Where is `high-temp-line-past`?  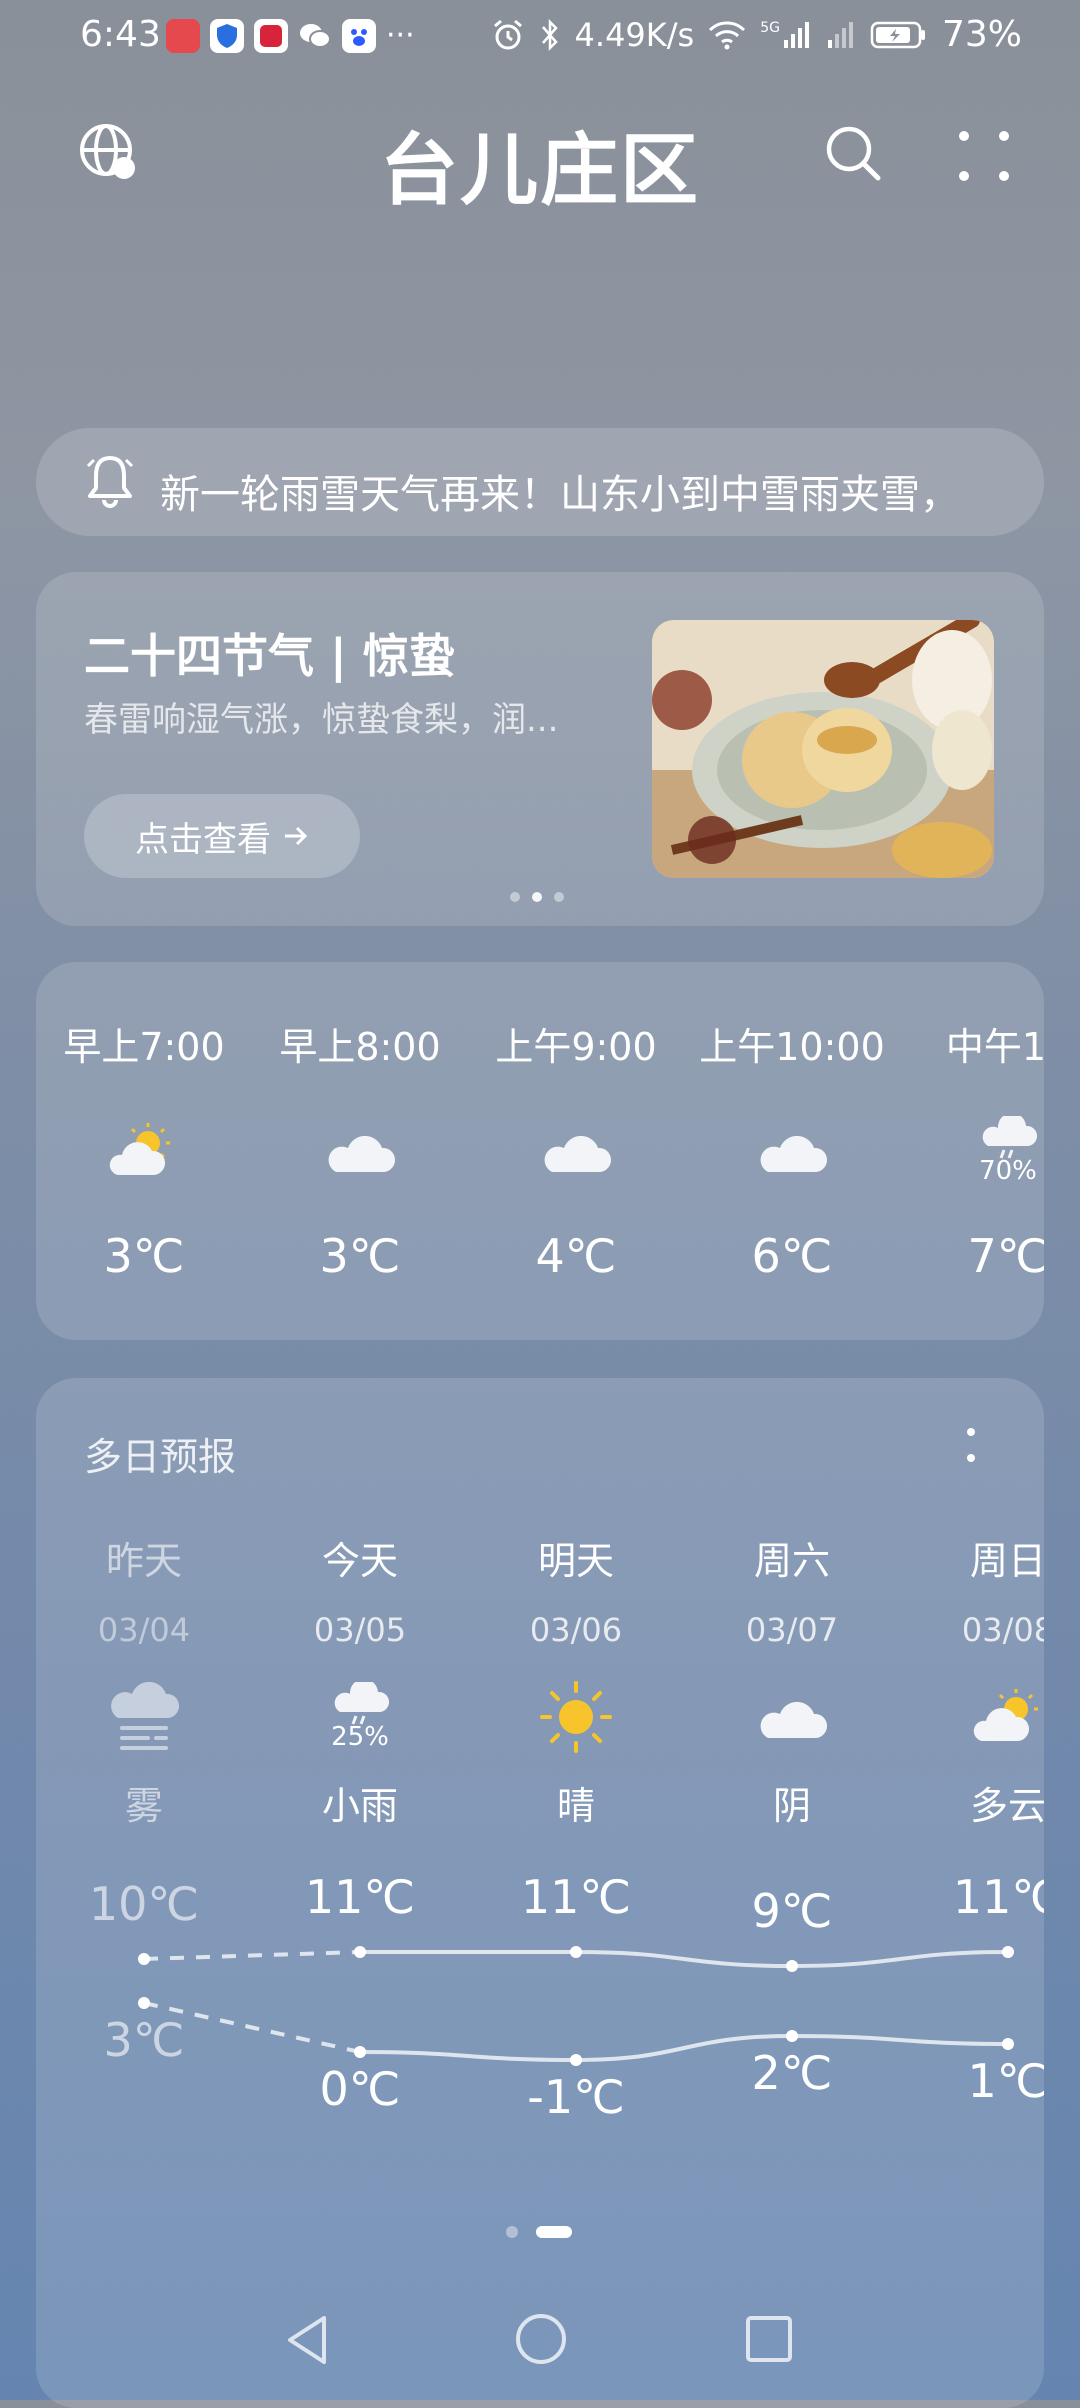
high-temp-line-past is located at coordinates (252, 1955).